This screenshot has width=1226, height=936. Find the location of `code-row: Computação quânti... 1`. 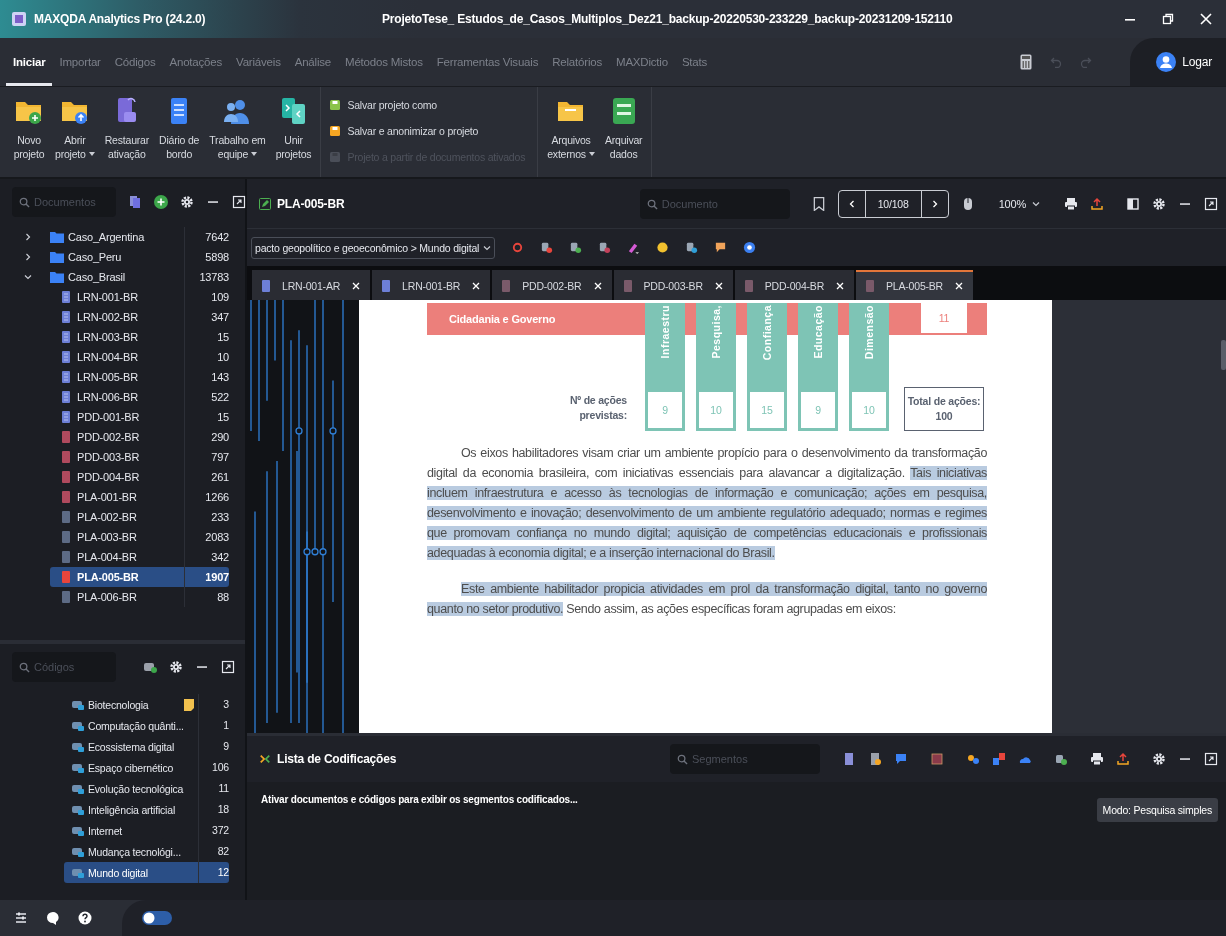

code-row: Computação quânti... 1 is located at coordinates (146, 725).